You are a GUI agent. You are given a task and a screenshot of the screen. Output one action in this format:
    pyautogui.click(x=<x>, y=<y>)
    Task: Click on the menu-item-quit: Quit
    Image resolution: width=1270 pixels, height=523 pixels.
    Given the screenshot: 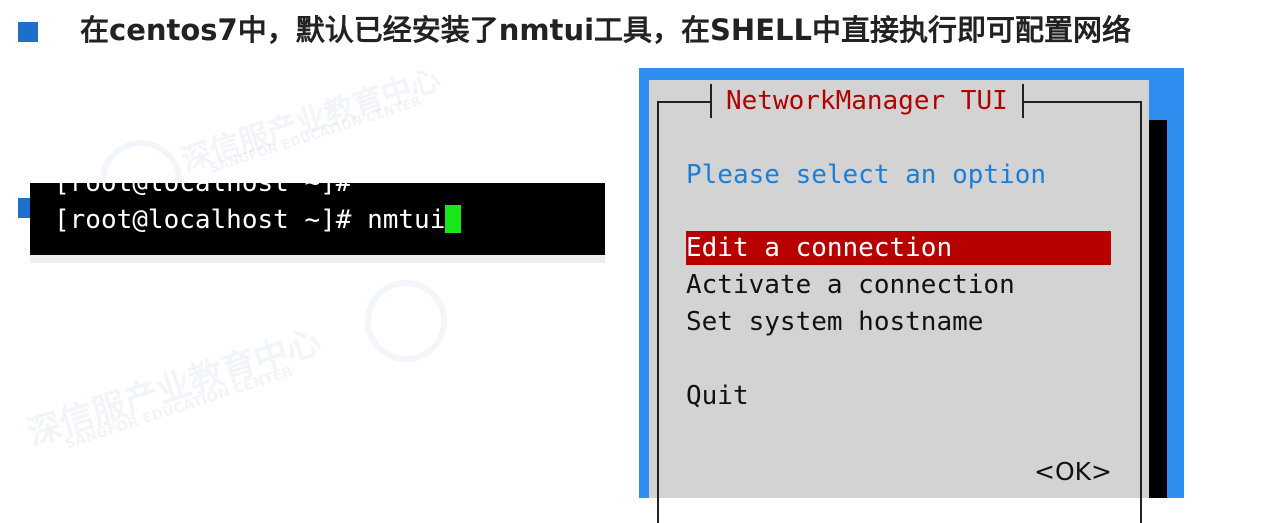 What is the action you would take?
    pyautogui.click(x=717, y=396)
    